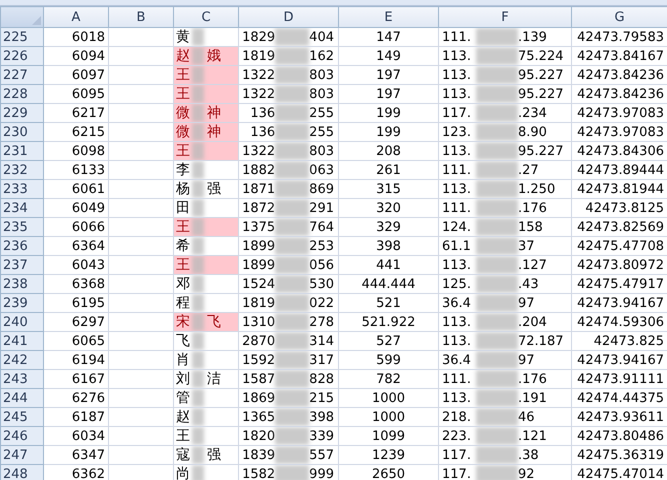 This screenshot has height=480, width=667. Describe the element at coordinates (321, 398) in the screenshot. I see `cell-text: 215` at that location.